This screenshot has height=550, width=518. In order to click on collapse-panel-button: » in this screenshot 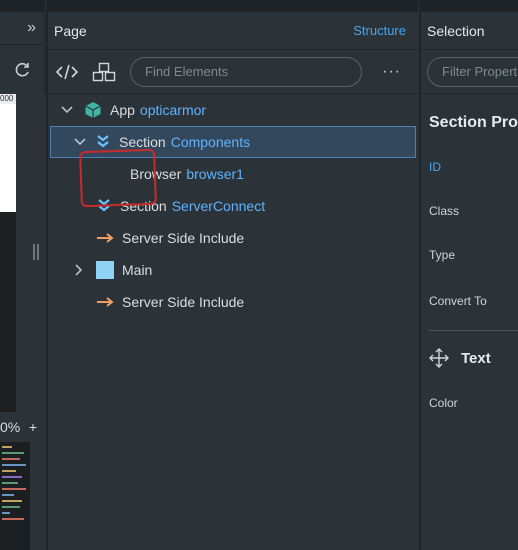, I will do `click(22, 22)`.